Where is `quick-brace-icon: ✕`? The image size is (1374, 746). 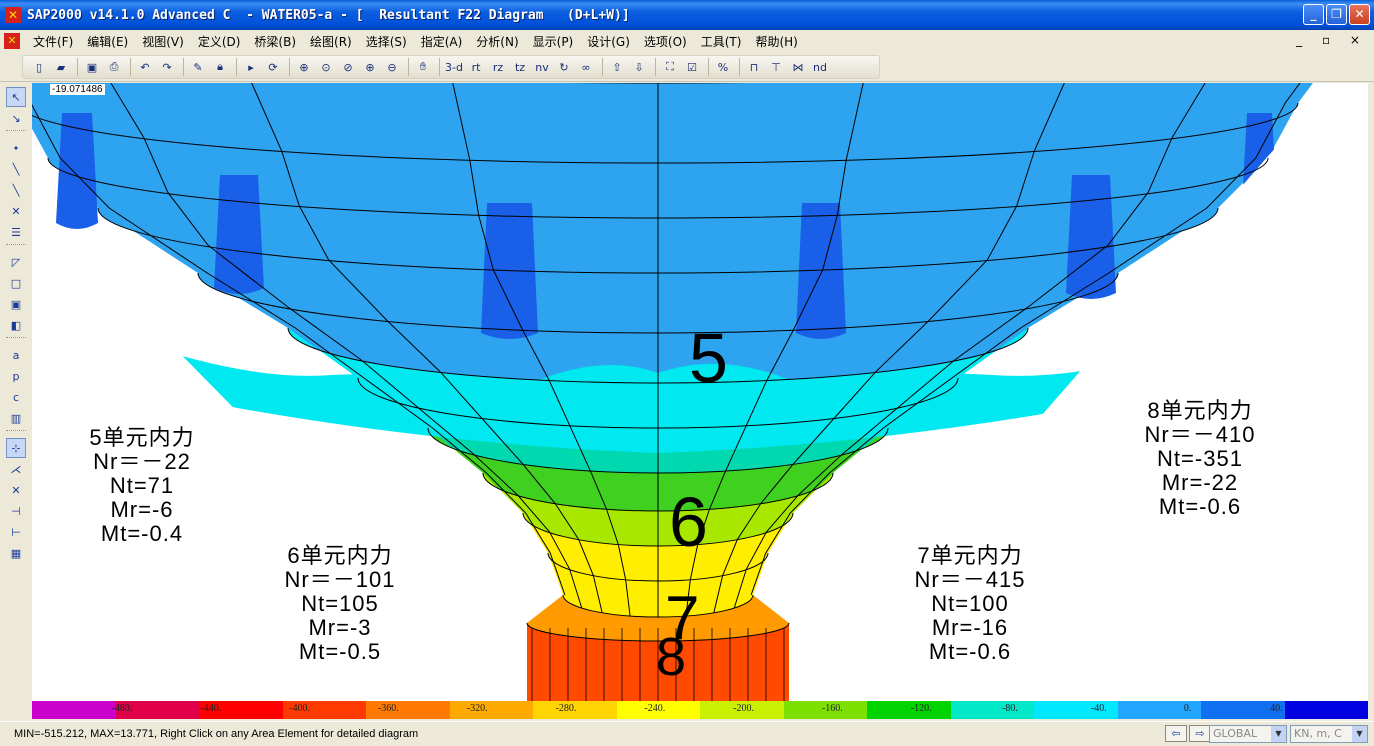 quick-brace-icon: ✕ is located at coordinates (16, 211).